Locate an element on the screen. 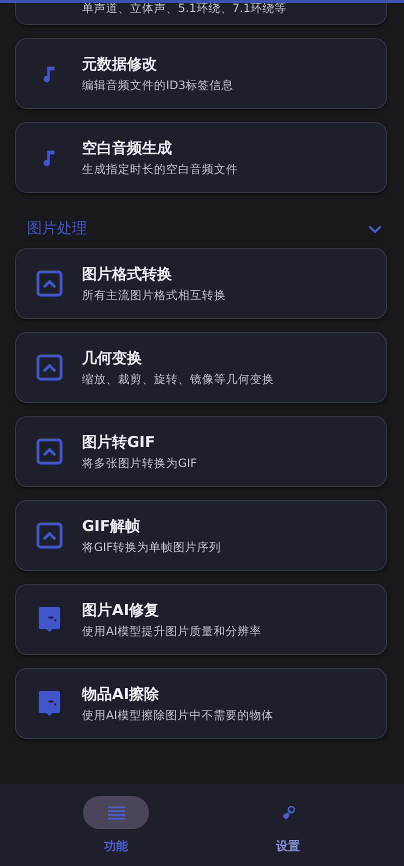  tool-card: 元数据修改 编辑音频文件的ID3标签信息 is located at coordinates (201, 73).